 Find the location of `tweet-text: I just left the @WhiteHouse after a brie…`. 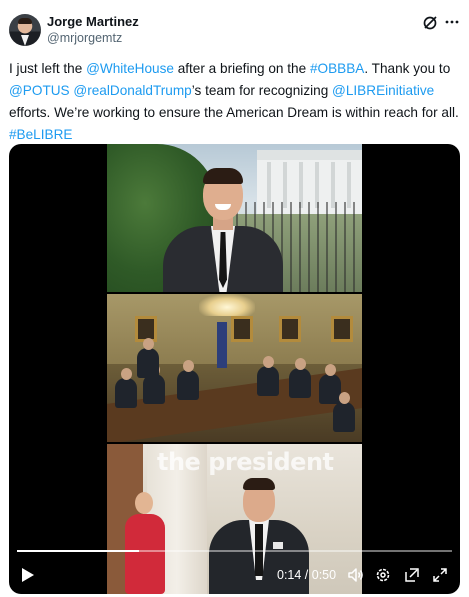

tweet-text: I just left the @WhiteHouse after a brie… is located at coordinates (236, 102).